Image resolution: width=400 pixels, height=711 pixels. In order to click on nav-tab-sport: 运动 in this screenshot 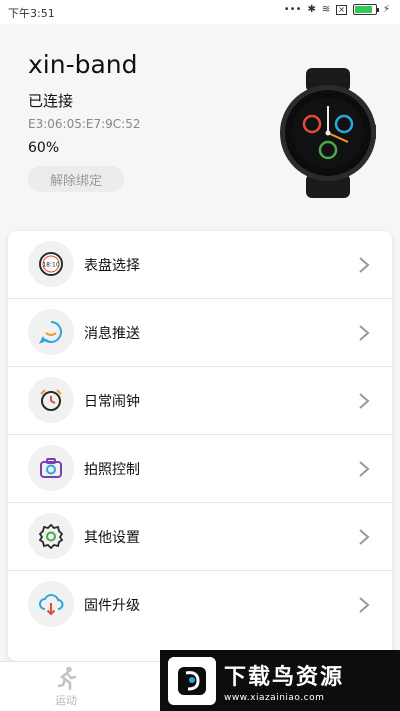, I will do `click(66, 687)`.